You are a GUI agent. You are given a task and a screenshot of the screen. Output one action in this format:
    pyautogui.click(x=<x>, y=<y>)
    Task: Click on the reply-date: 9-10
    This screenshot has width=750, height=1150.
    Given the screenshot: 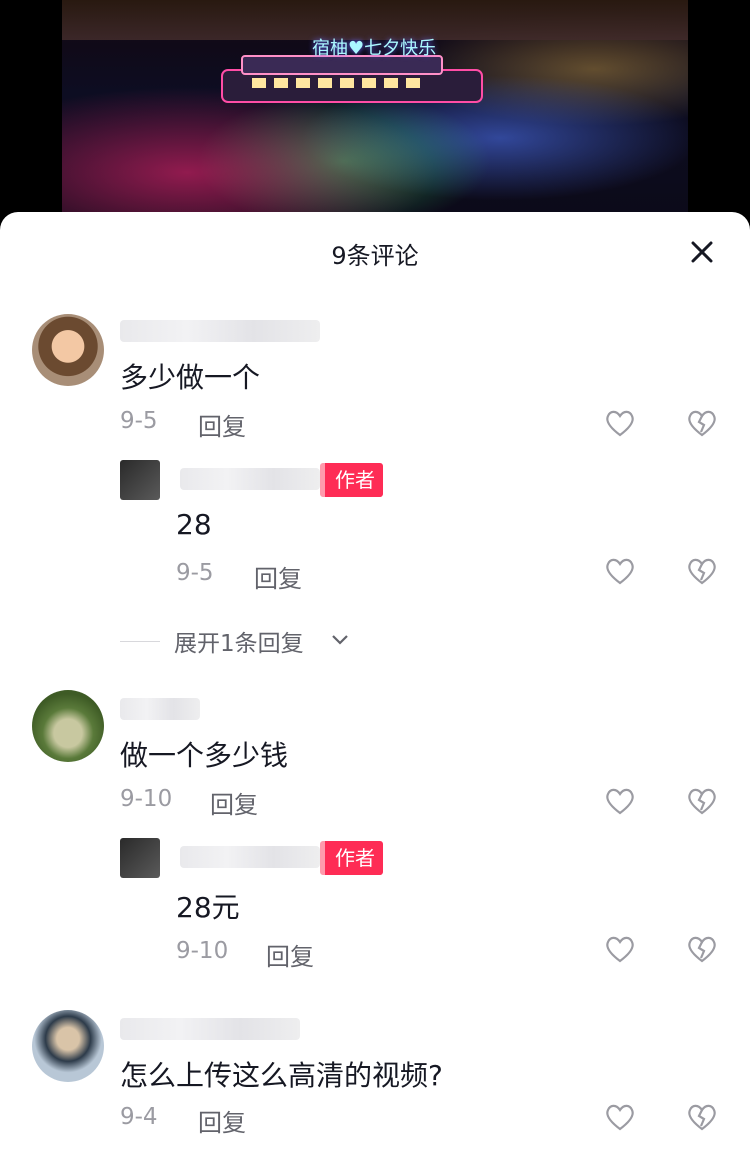 What is the action you would take?
    pyautogui.click(x=202, y=951)
    